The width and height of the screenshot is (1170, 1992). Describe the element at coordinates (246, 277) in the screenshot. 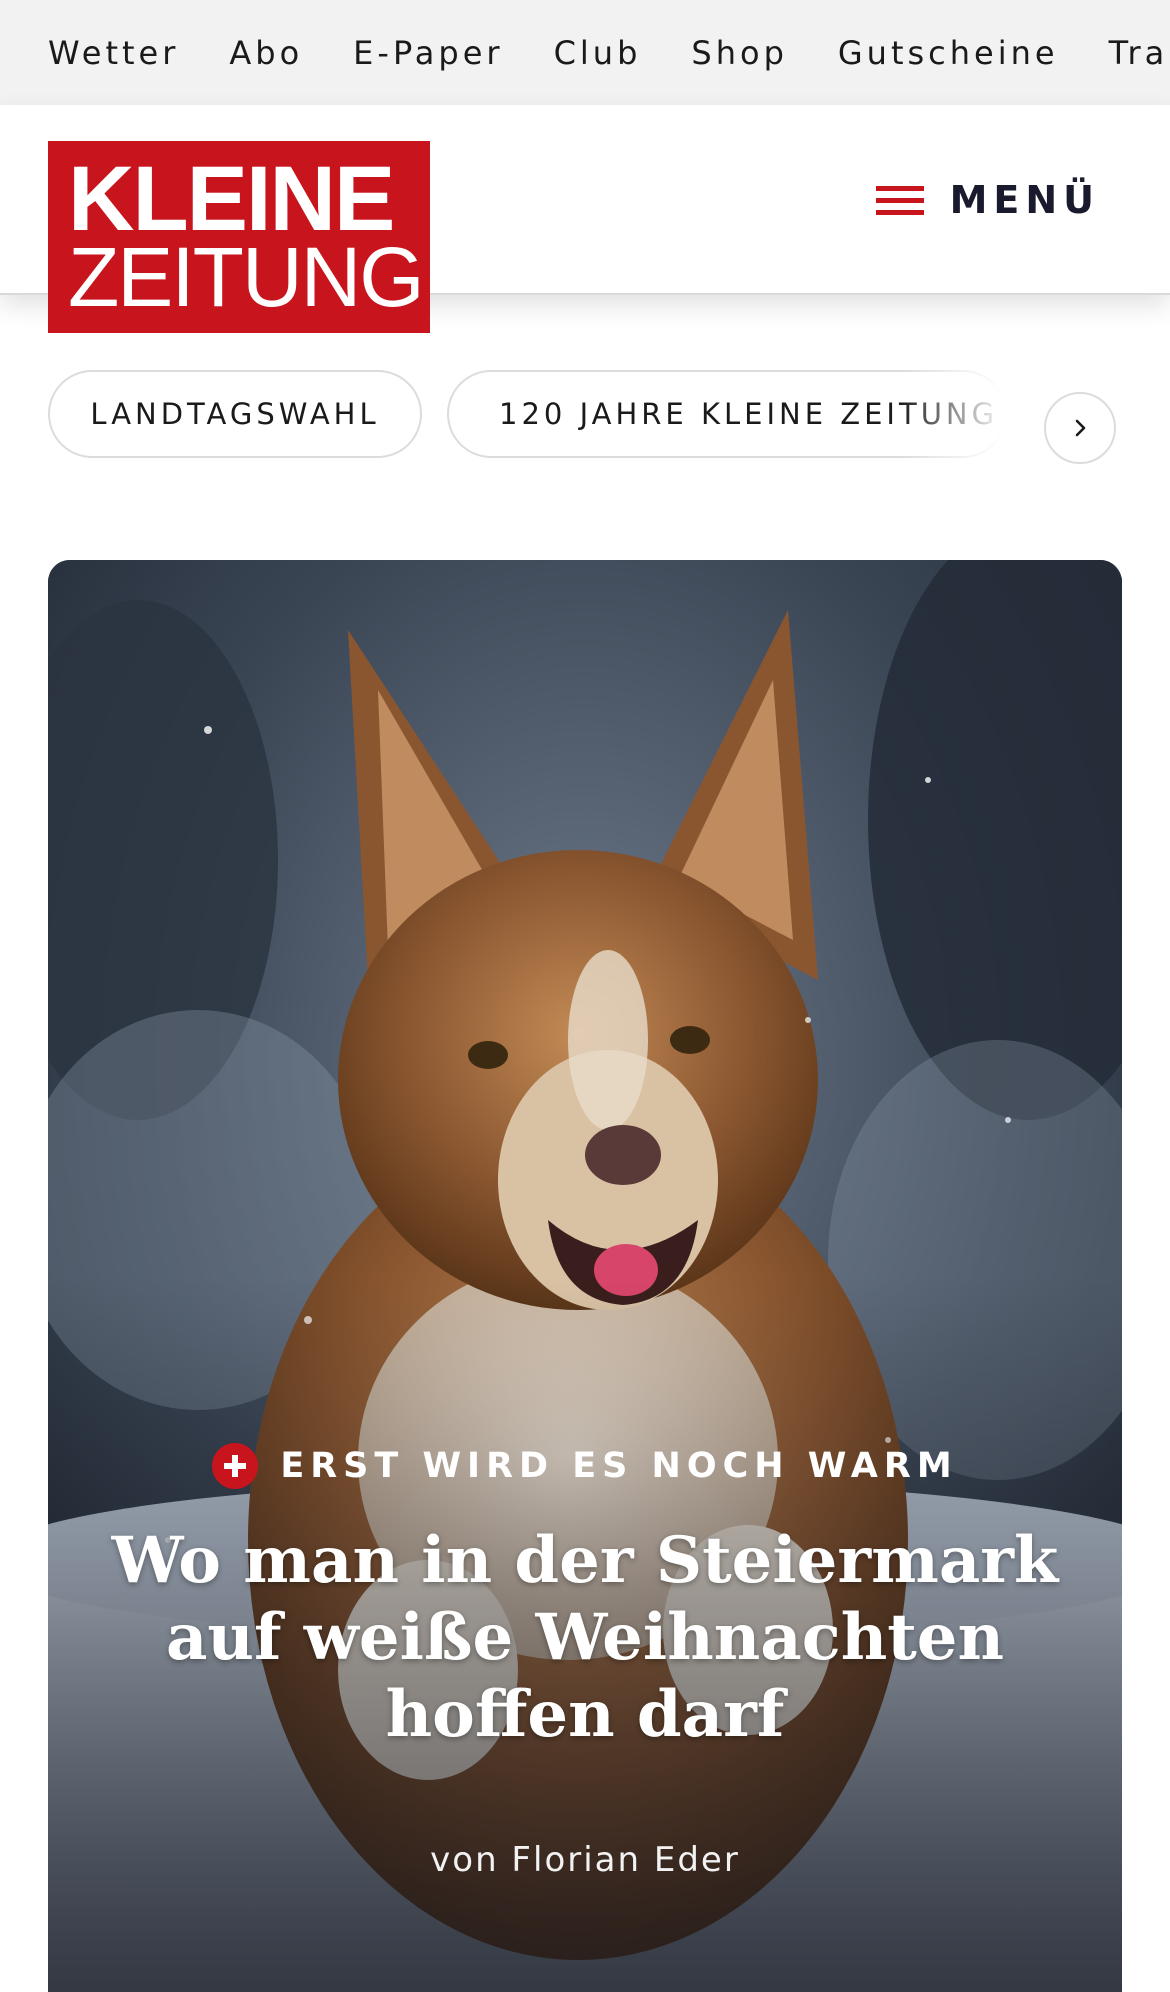

I see `logo-line-2: ZEITUNG` at that location.